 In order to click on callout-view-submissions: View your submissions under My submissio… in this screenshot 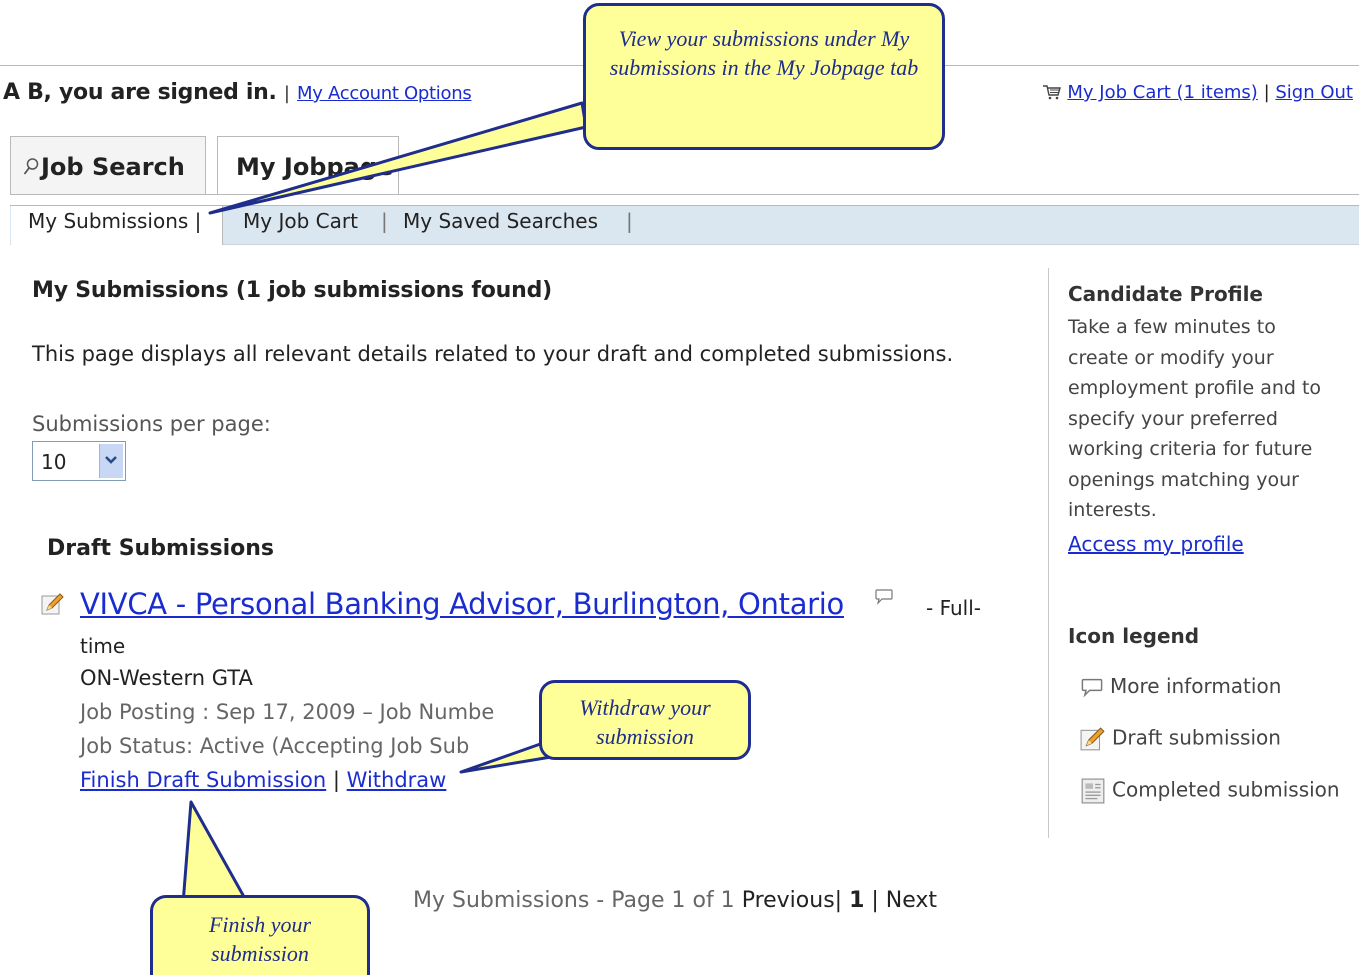, I will do `click(764, 76)`.